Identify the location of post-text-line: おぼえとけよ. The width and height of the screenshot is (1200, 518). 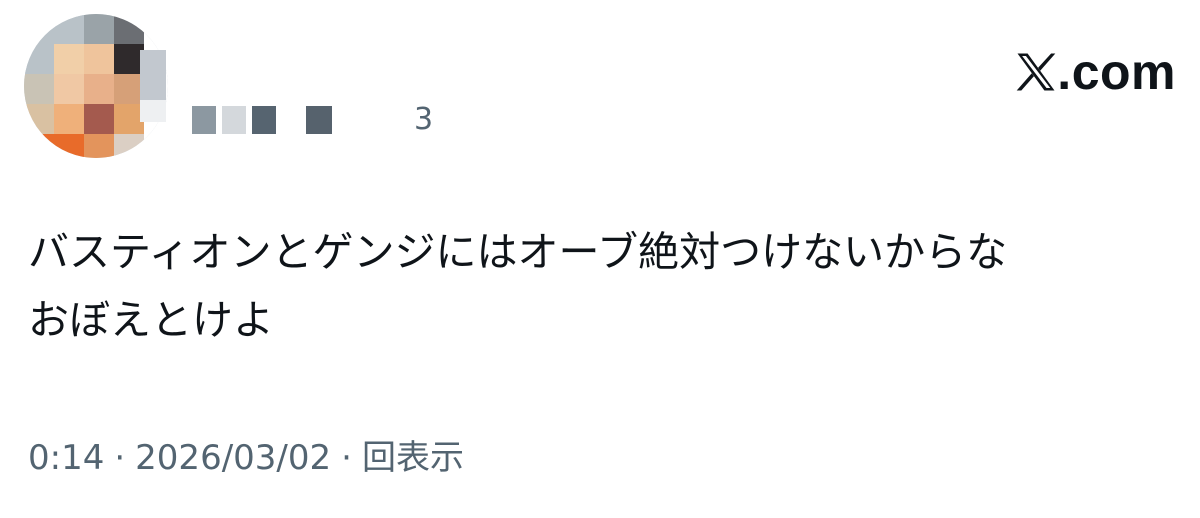
(151, 320).